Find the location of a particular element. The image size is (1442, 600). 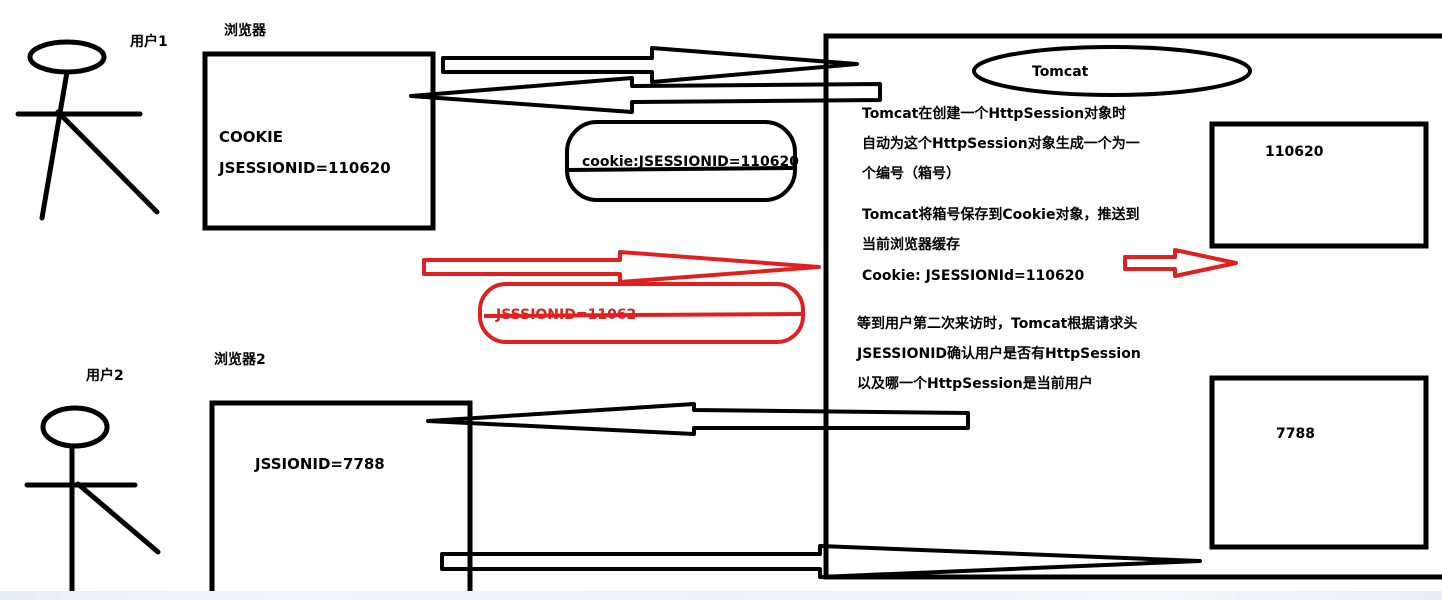

user2-label: 用户2 is located at coordinates (105, 376).